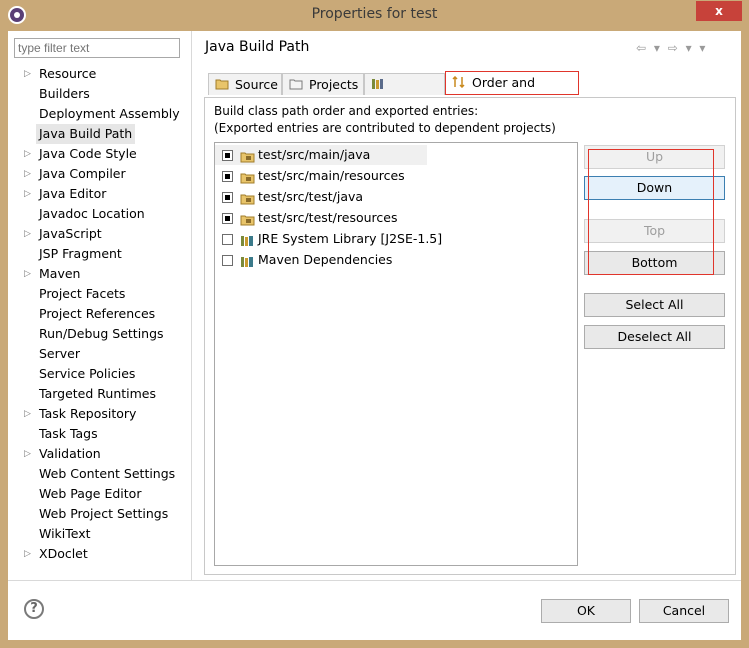 This screenshot has width=749, height=648. Describe the element at coordinates (99, 254) in the screenshot. I see `tree-item: JSP Fragment` at that location.